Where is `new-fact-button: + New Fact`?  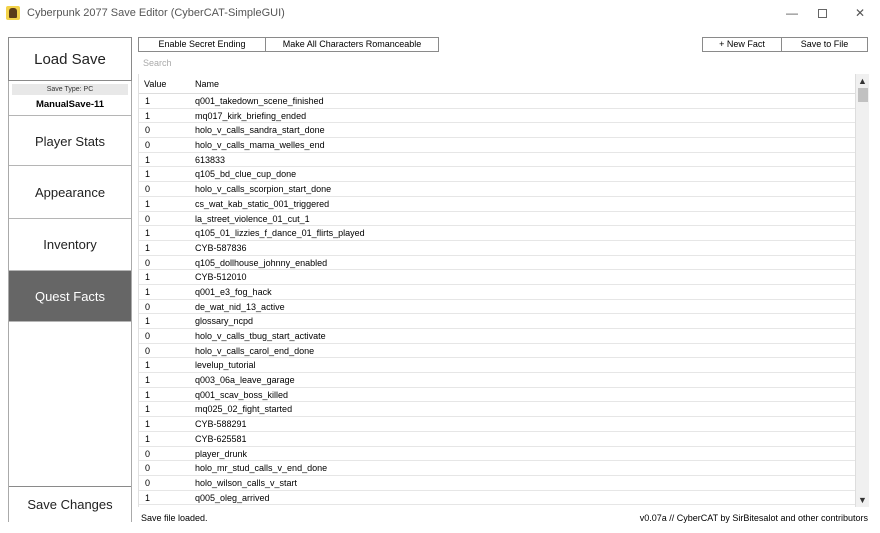 new-fact-button: + New Fact is located at coordinates (742, 44).